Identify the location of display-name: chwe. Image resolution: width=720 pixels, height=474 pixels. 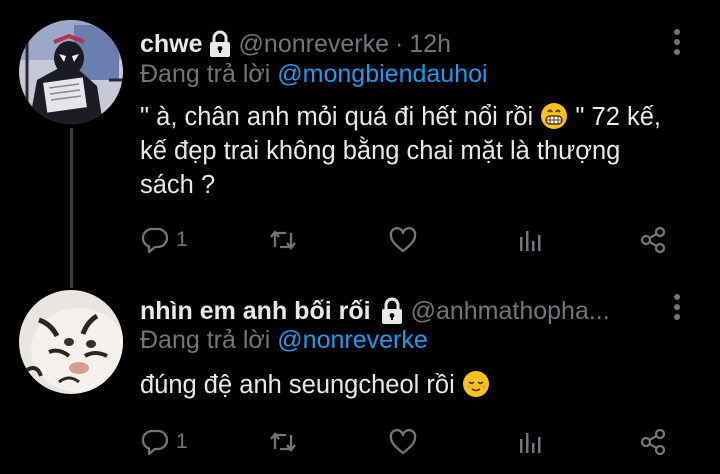
(171, 44).